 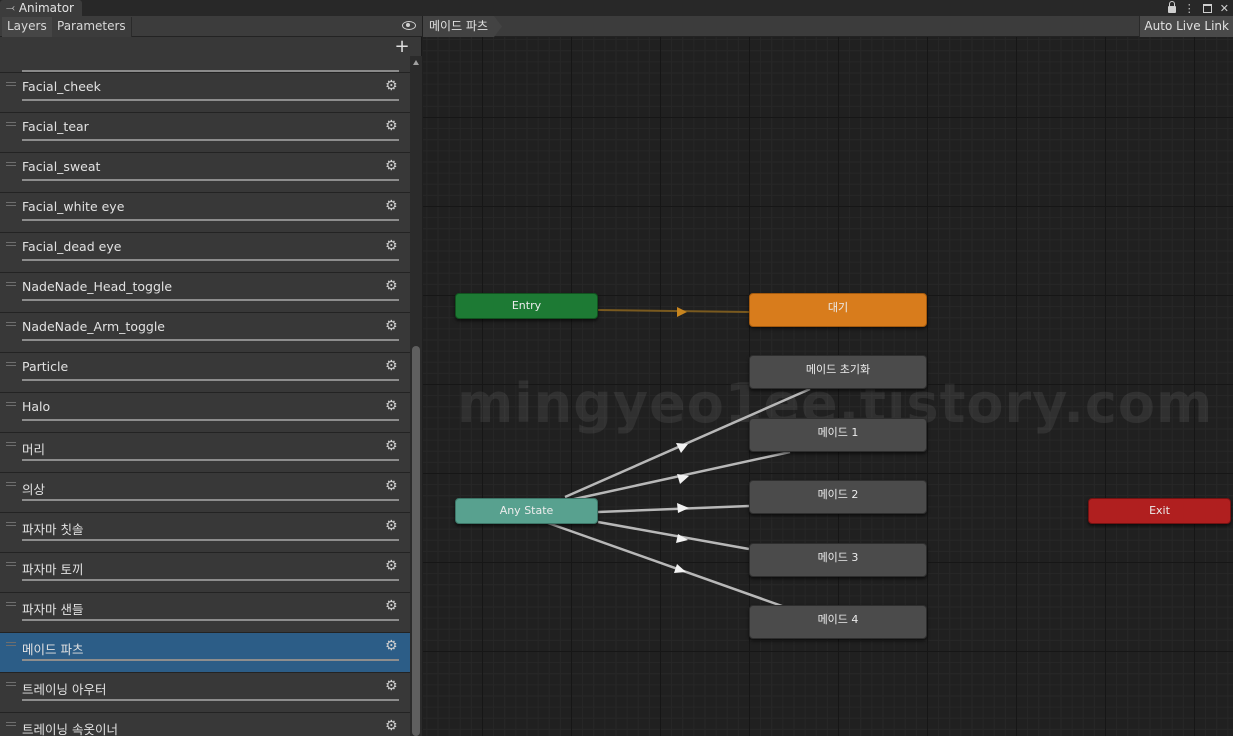 I want to click on layer-row: Facial_white eye ⚙, so click(x=205, y=212).